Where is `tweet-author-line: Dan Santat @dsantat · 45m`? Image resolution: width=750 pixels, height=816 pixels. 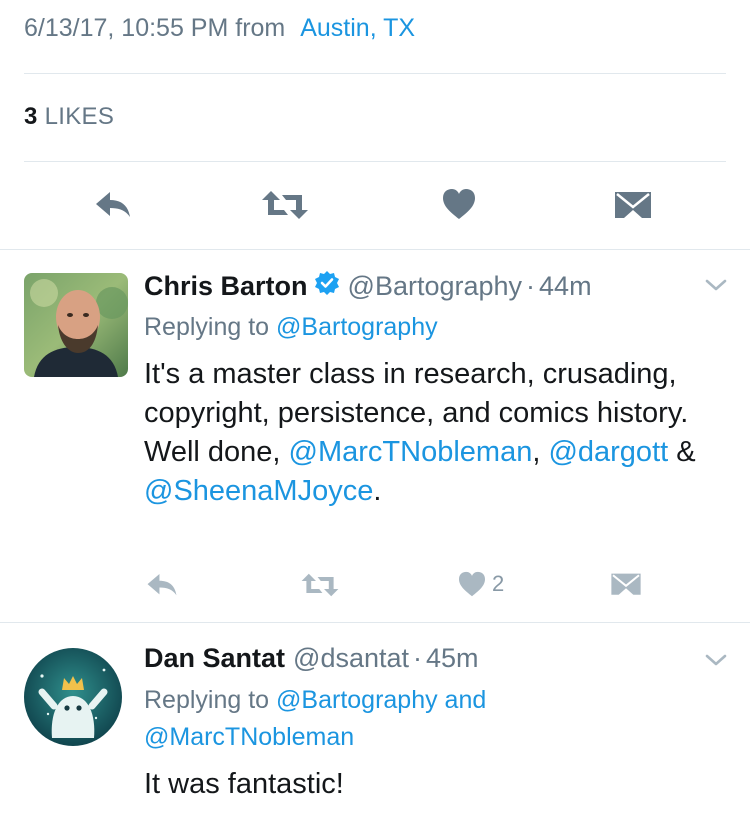 tweet-author-line: Dan Santat @dsantat · 45m is located at coordinates (311, 658).